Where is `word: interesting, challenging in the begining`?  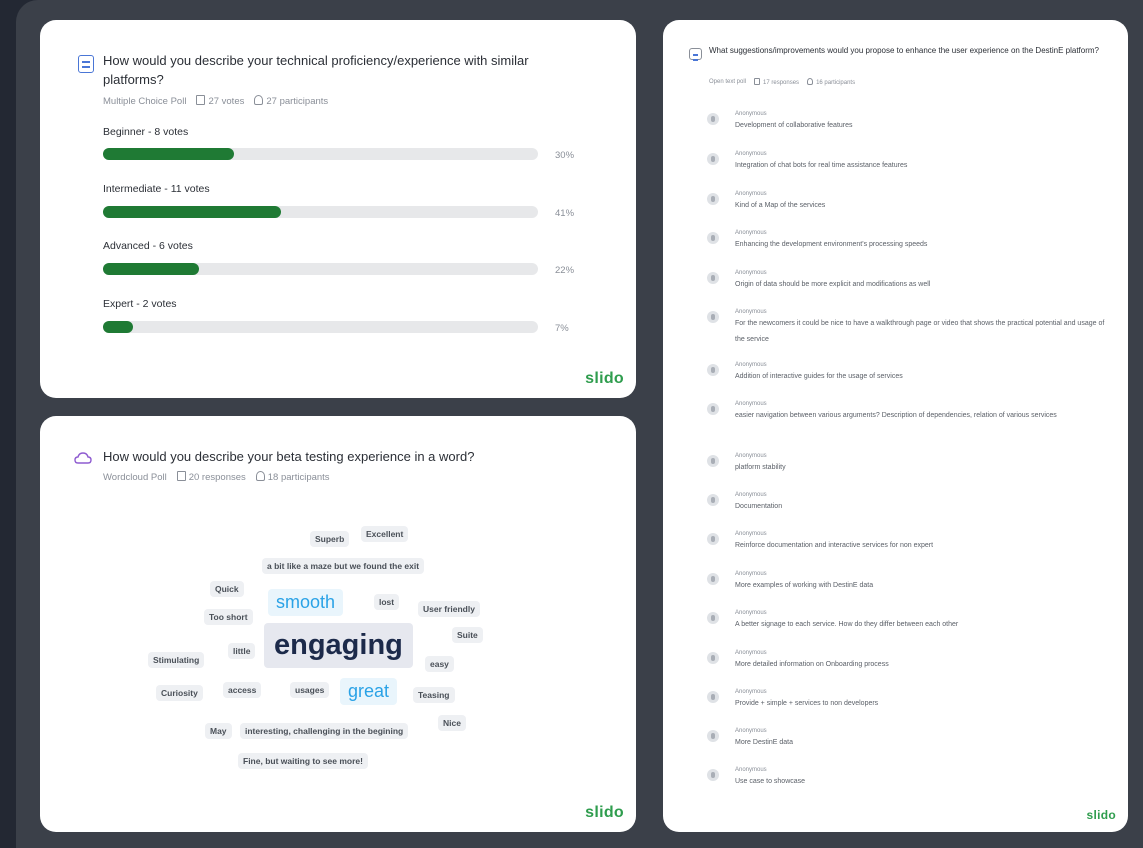 word: interesting, challenging in the begining is located at coordinates (324, 731).